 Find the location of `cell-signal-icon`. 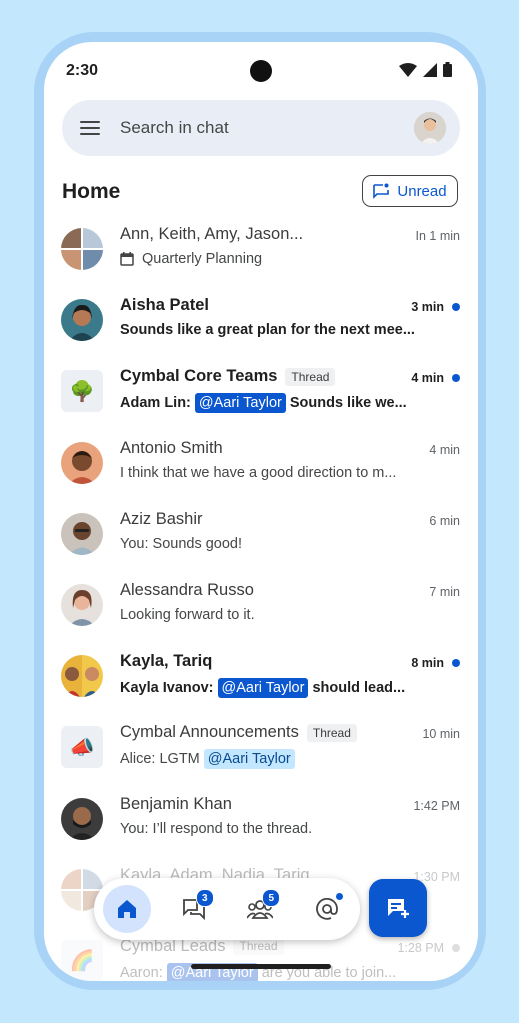

cell-signal-icon is located at coordinates (430, 69).